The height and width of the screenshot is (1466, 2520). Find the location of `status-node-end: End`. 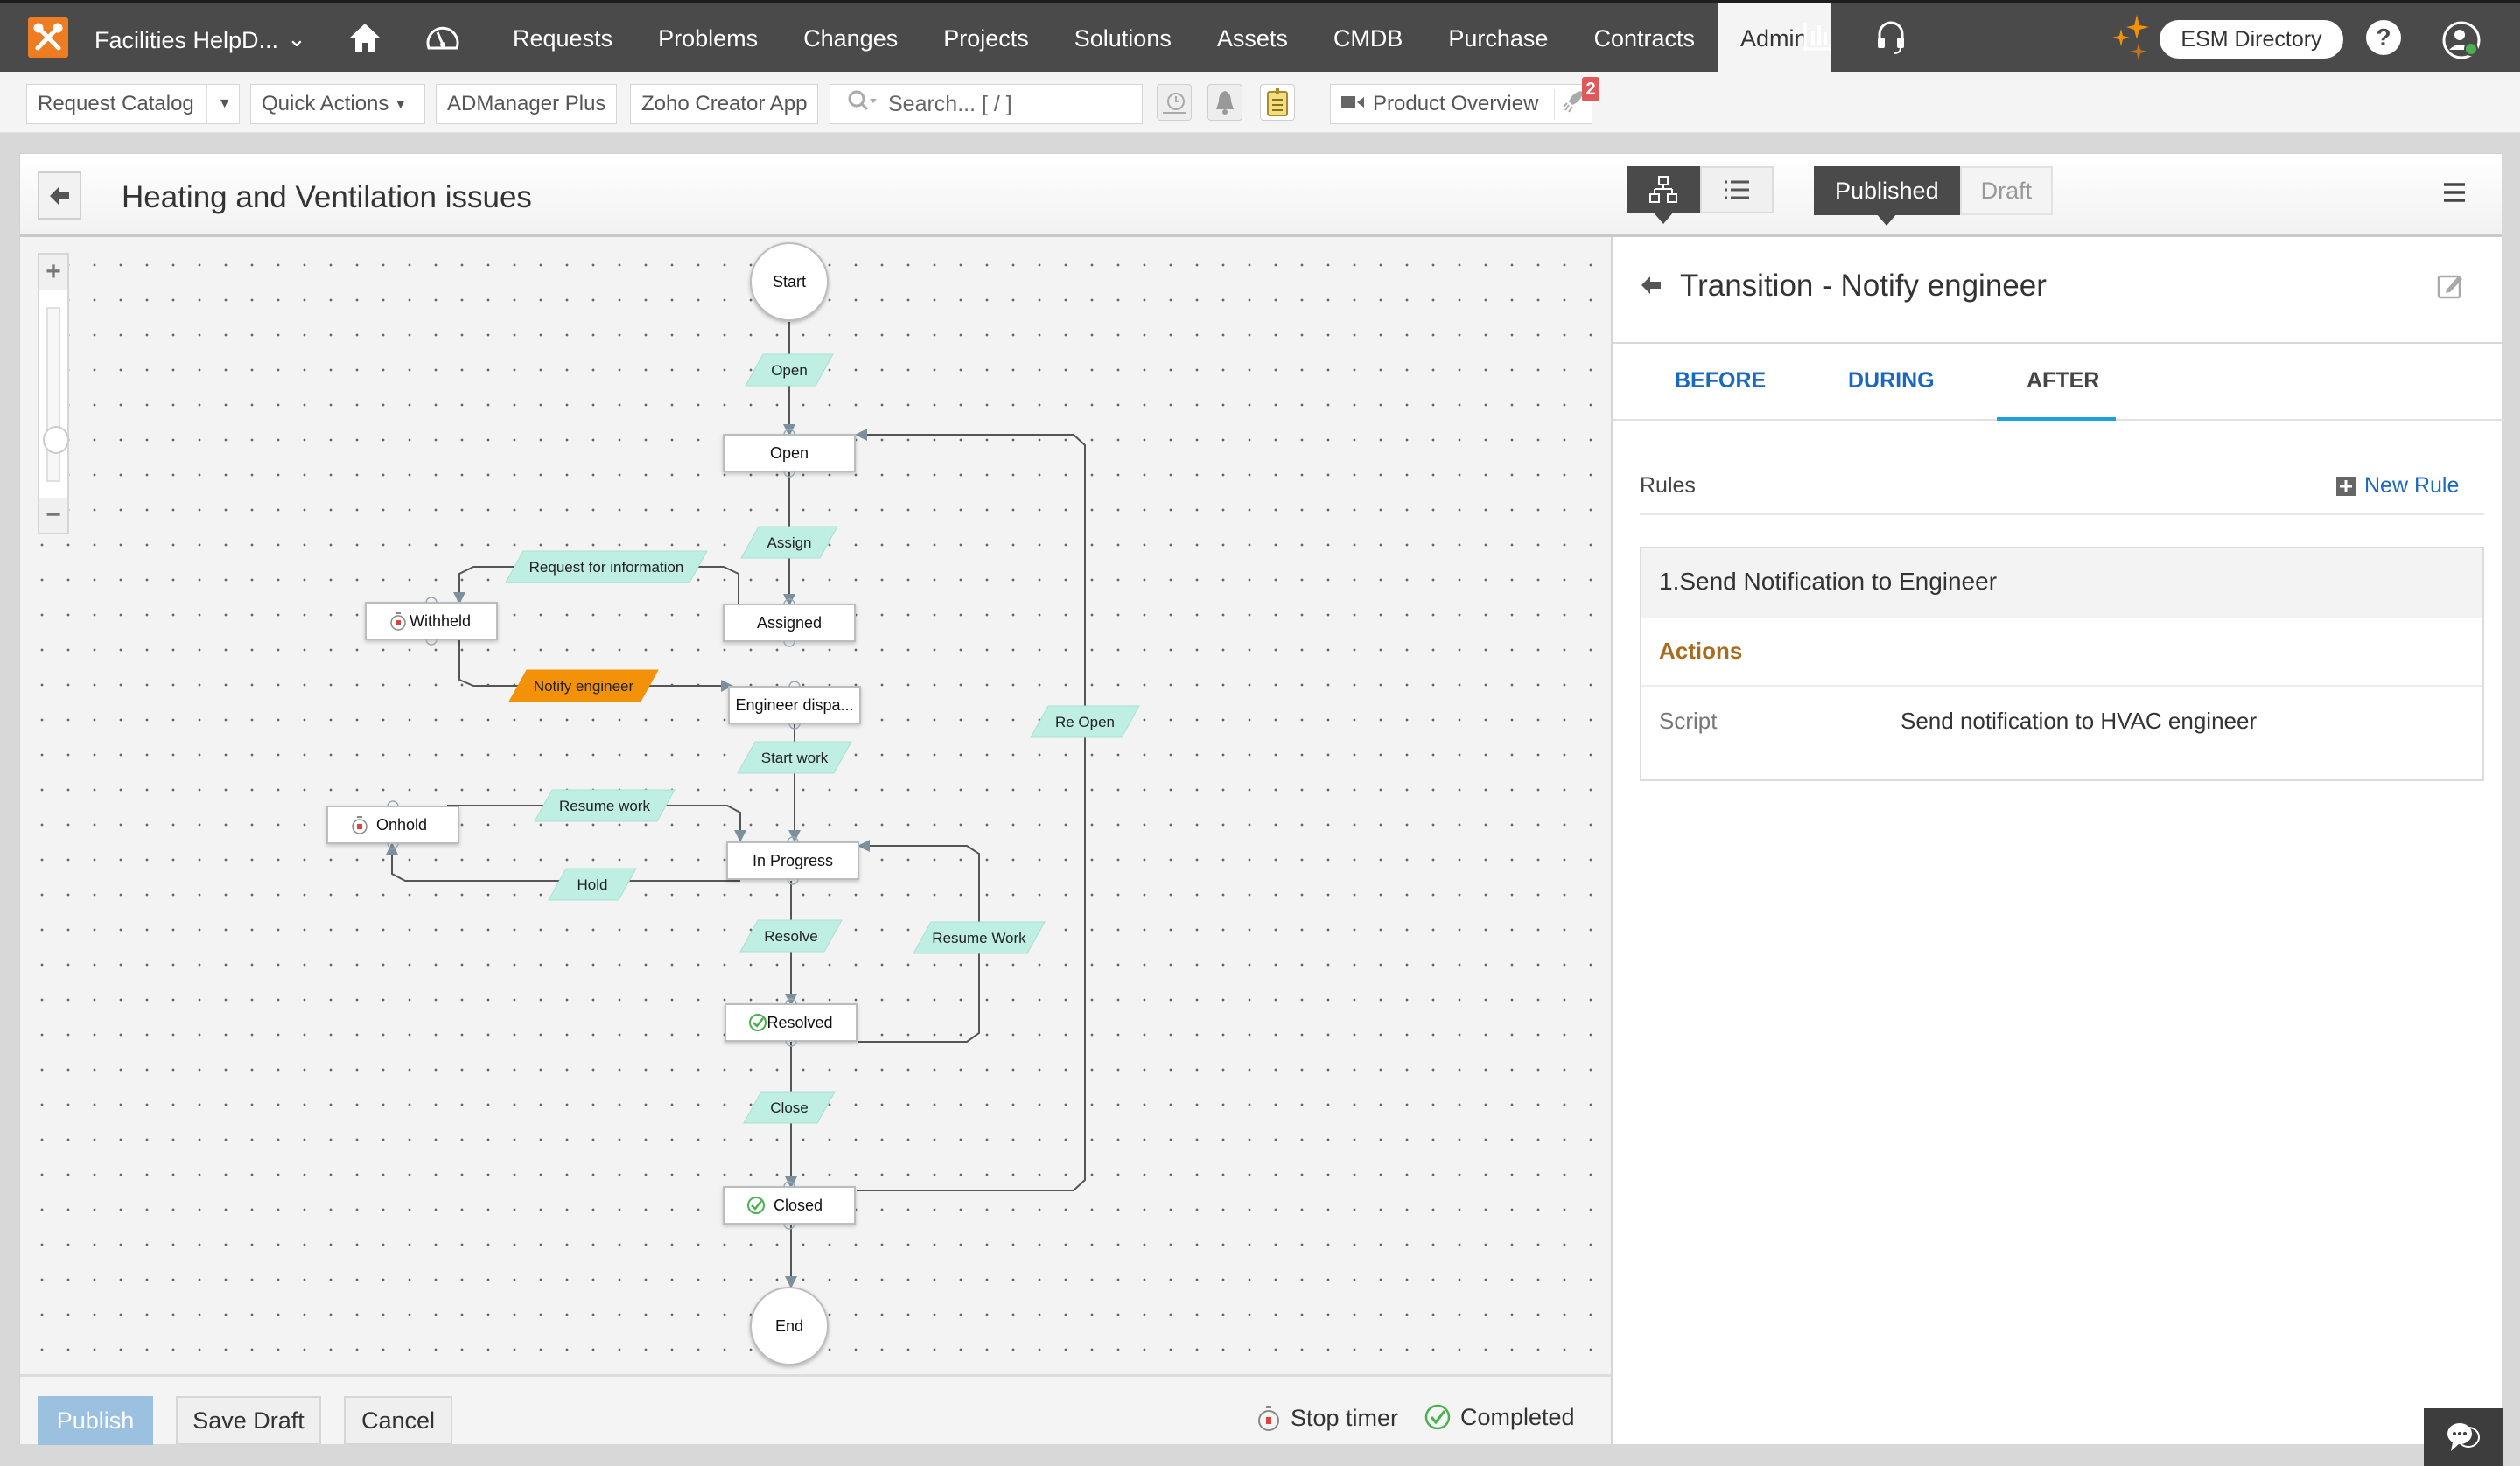

status-node-end: End is located at coordinates (789, 1326).